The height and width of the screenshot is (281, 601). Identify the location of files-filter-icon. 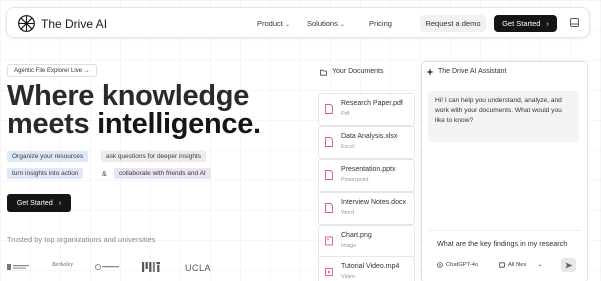
(502, 265).